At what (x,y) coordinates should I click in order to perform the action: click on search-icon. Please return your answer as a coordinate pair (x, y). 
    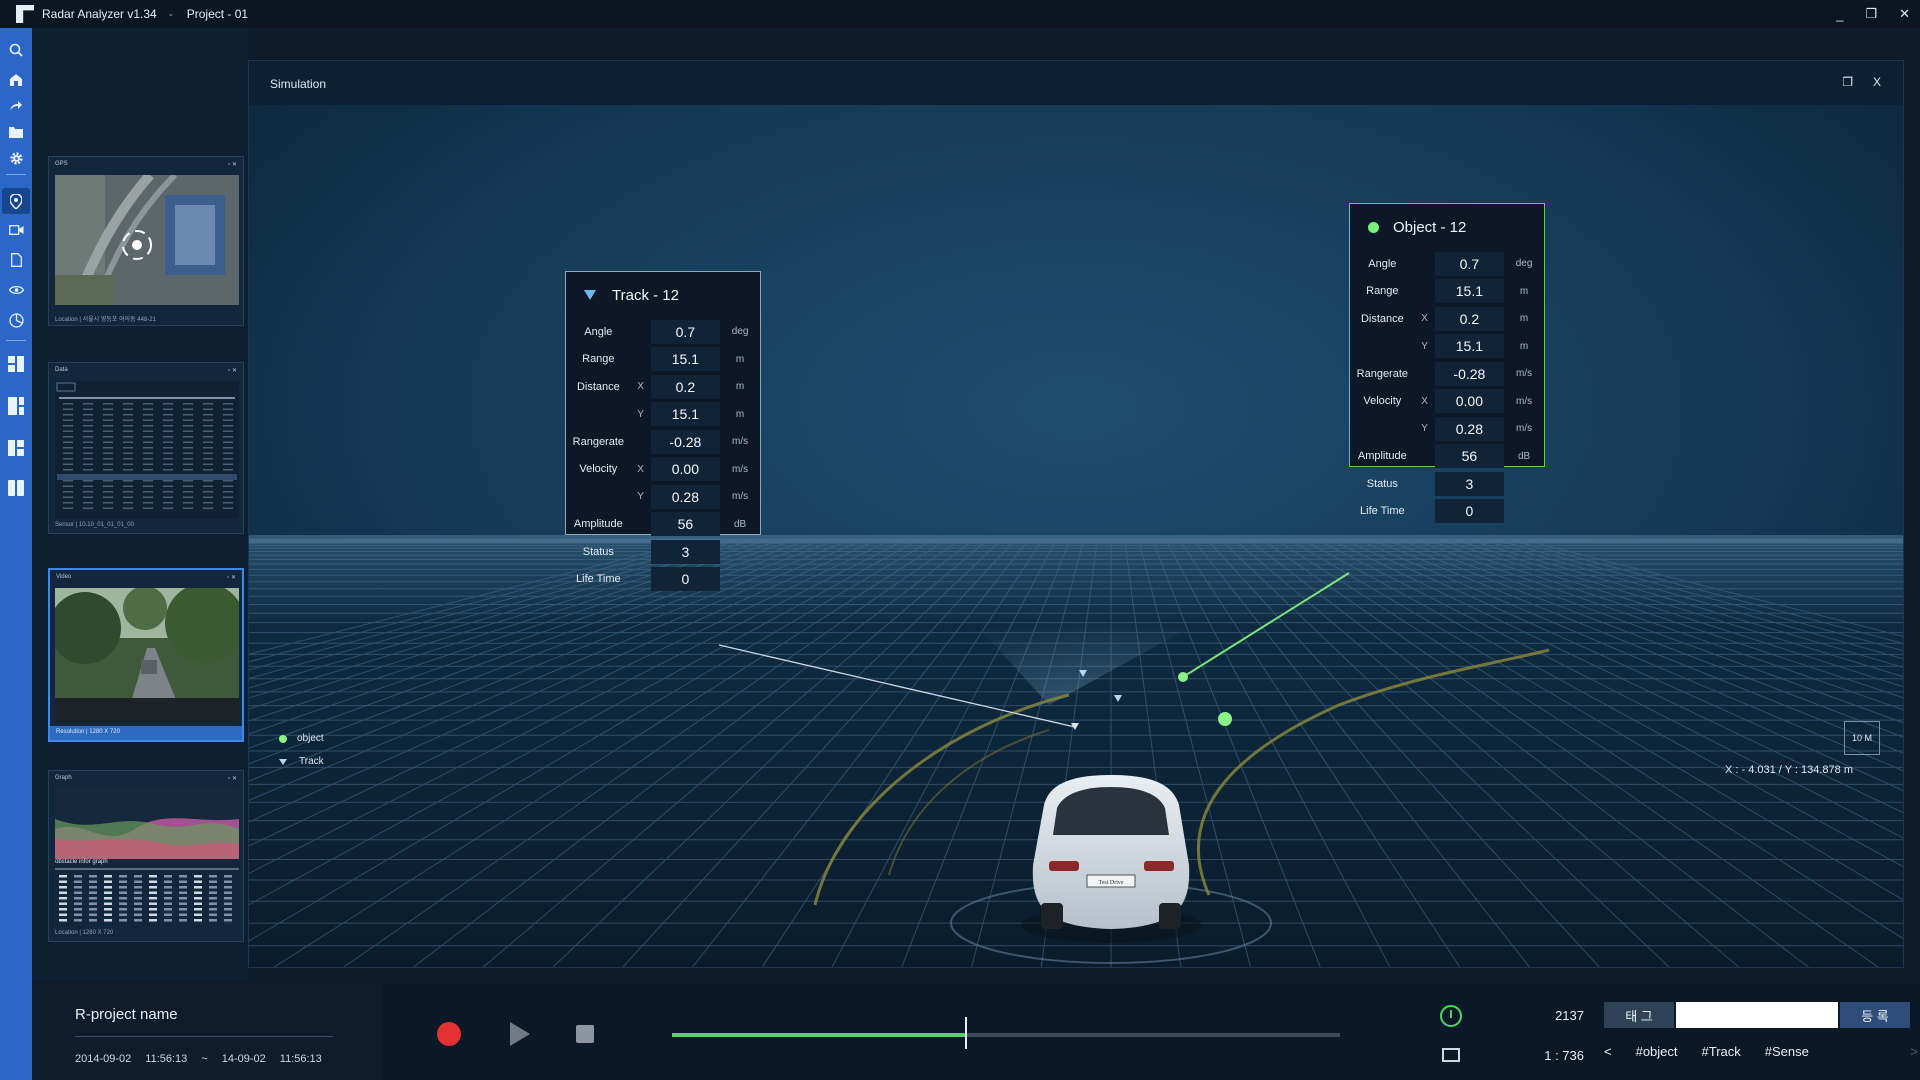
    Looking at the image, I should click on (16, 50).